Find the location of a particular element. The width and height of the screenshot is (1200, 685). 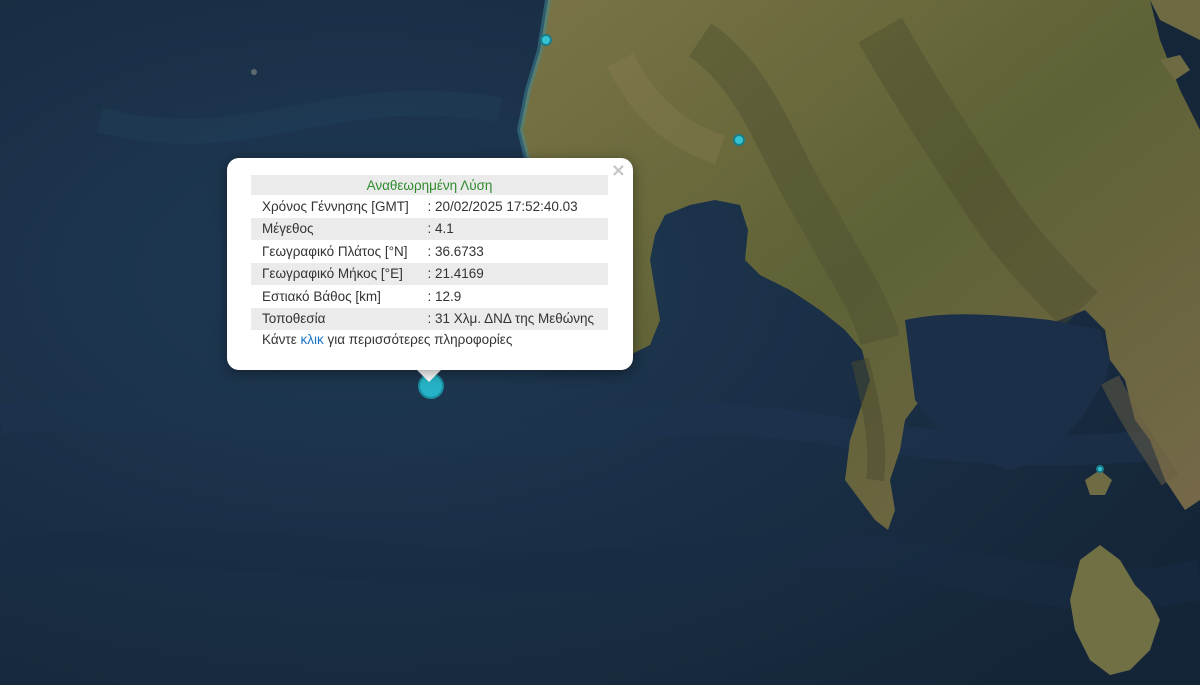

more-info-suffix: για περισσότερες πληροφορίες is located at coordinates (418, 339).